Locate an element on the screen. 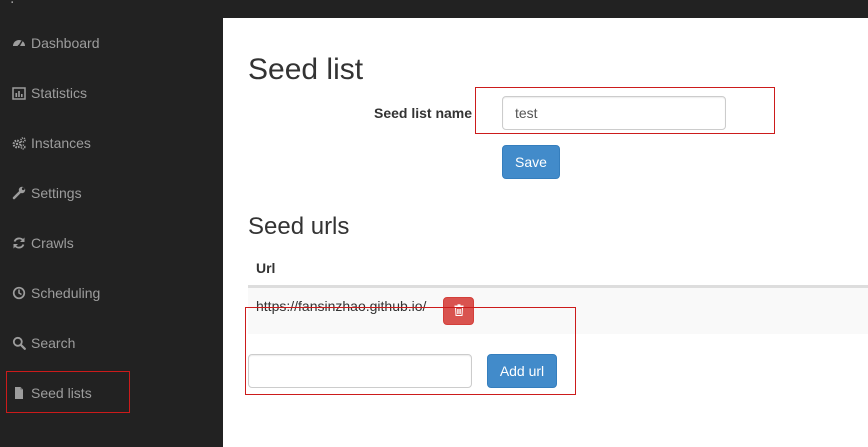 The width and height of the screenshot is (868, 447). seed-list-name-label: Seed list name is located at coordinates (423, 113).